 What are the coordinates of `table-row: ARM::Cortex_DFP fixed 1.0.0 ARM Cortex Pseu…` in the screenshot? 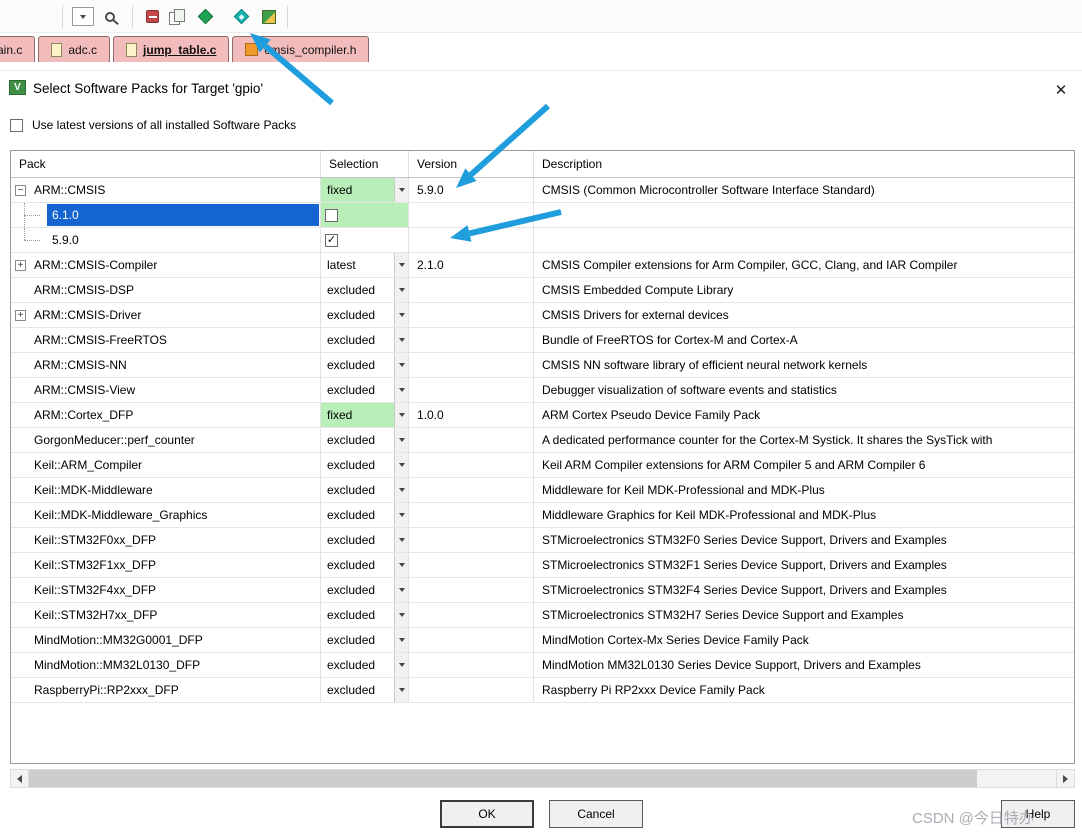 It's located at (542, 415).